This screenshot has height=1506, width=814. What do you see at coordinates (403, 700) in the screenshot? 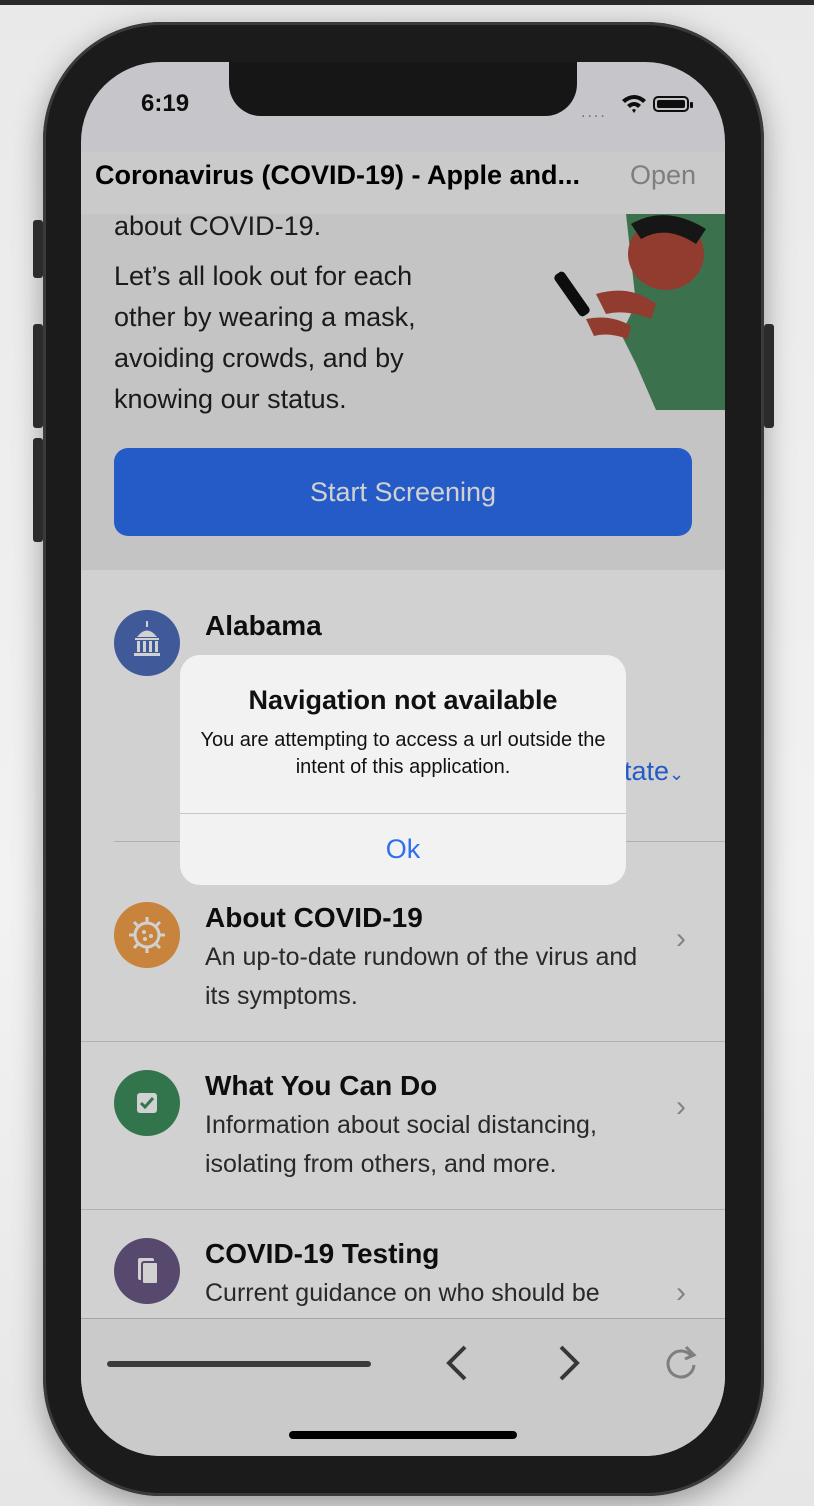
I see `alert-title: Navigation not available` at bounding box center [403, 700].